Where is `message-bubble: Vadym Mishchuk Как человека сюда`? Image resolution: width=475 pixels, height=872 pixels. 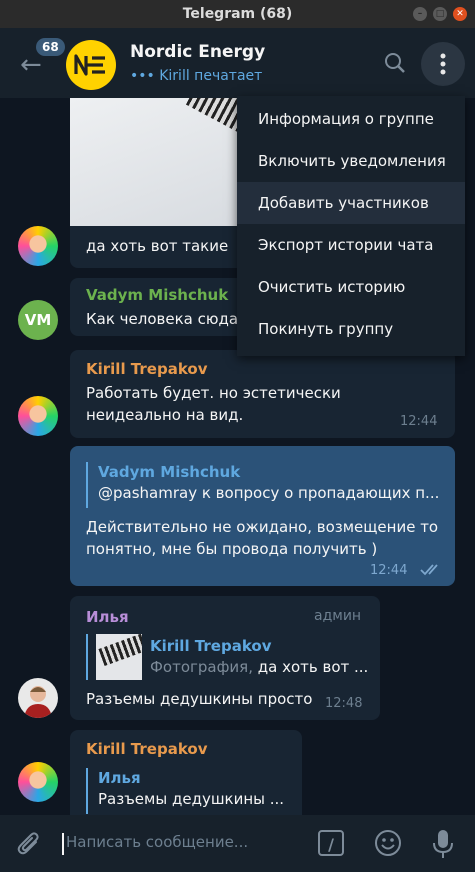
message-bubble: Vadym Mishchuk Как человека сюда is located at coordinates (160, 307).